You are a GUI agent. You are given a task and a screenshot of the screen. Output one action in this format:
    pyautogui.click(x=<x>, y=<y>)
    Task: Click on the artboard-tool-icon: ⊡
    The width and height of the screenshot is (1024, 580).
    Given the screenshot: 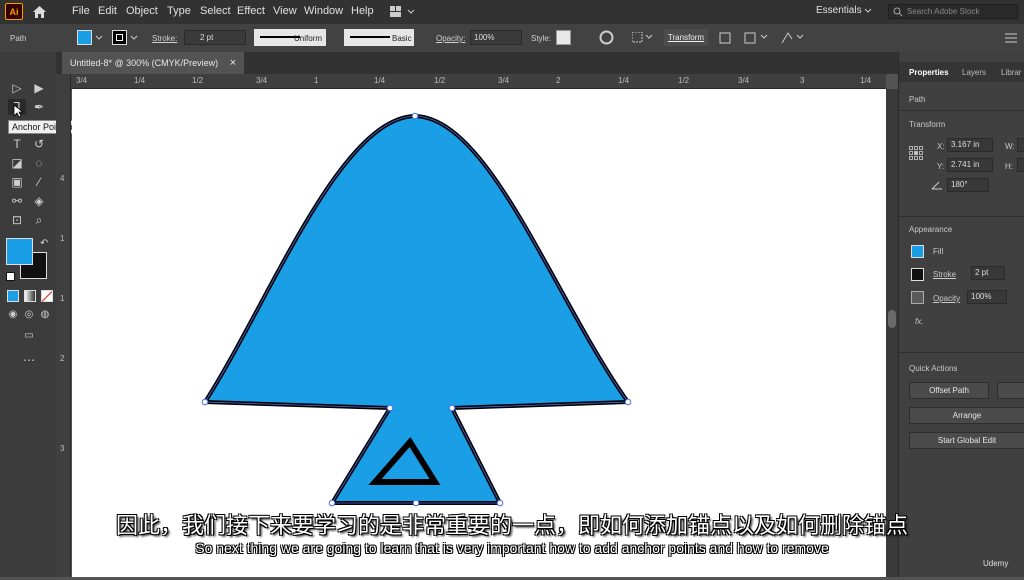 What is the action you would take?
    pyautogui.click(x=17, y=220)
    